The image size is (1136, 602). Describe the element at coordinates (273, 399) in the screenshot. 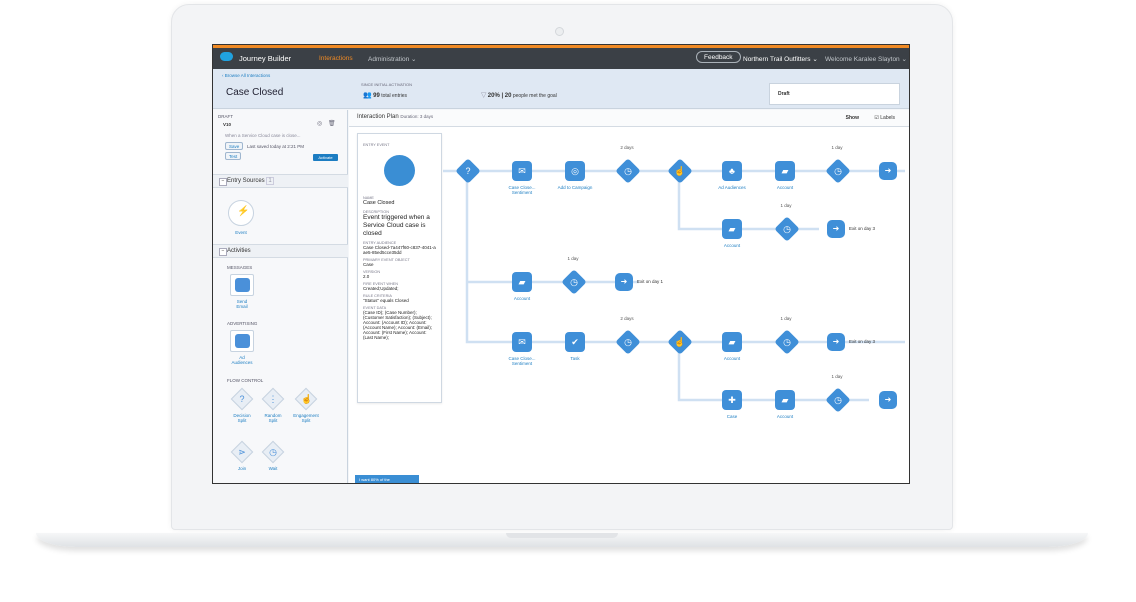

I see `random-split-tile: ⋮` at that location.